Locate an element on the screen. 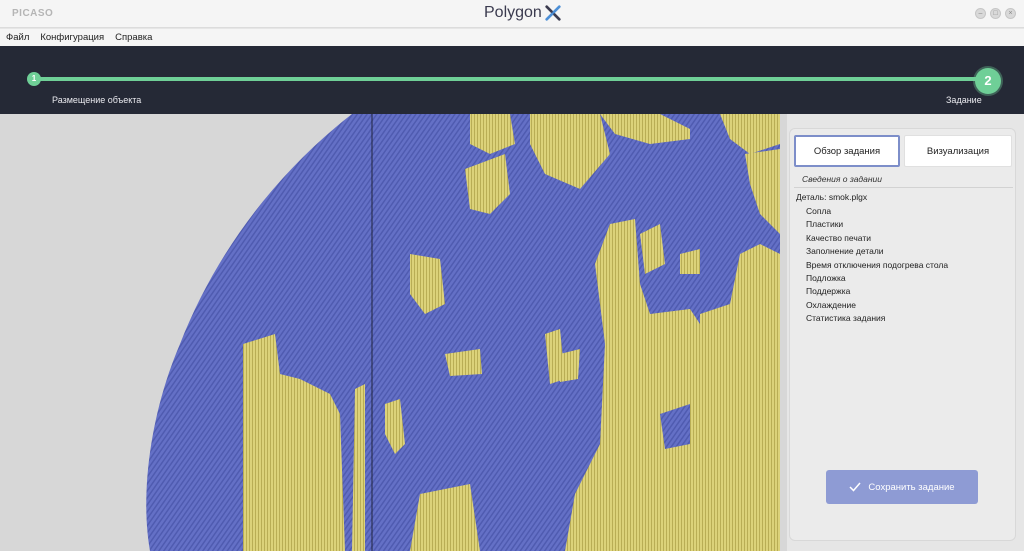  brand-label: PICASO is located at coordinates (33, 13).